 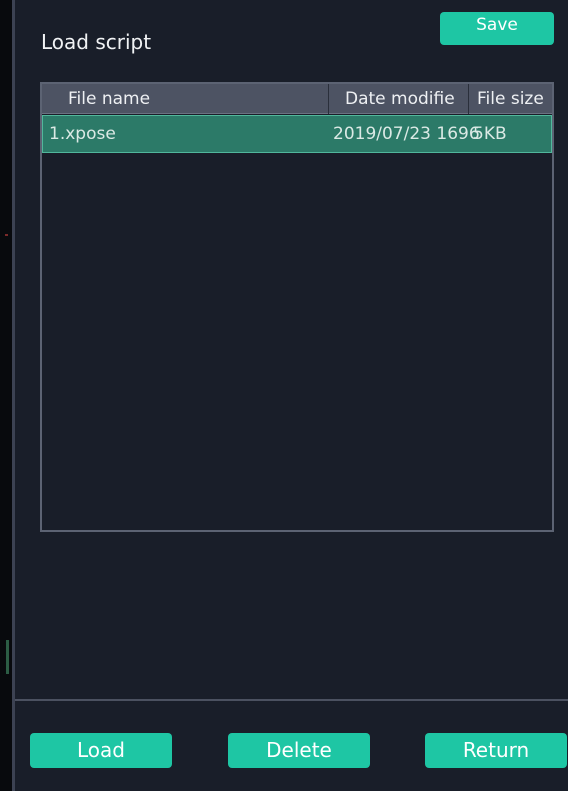 What do you see at coordinates (398, 99) in the screenshot?
I see `column-header-date-modified: Date modifie` at bounding box center [398, 99].